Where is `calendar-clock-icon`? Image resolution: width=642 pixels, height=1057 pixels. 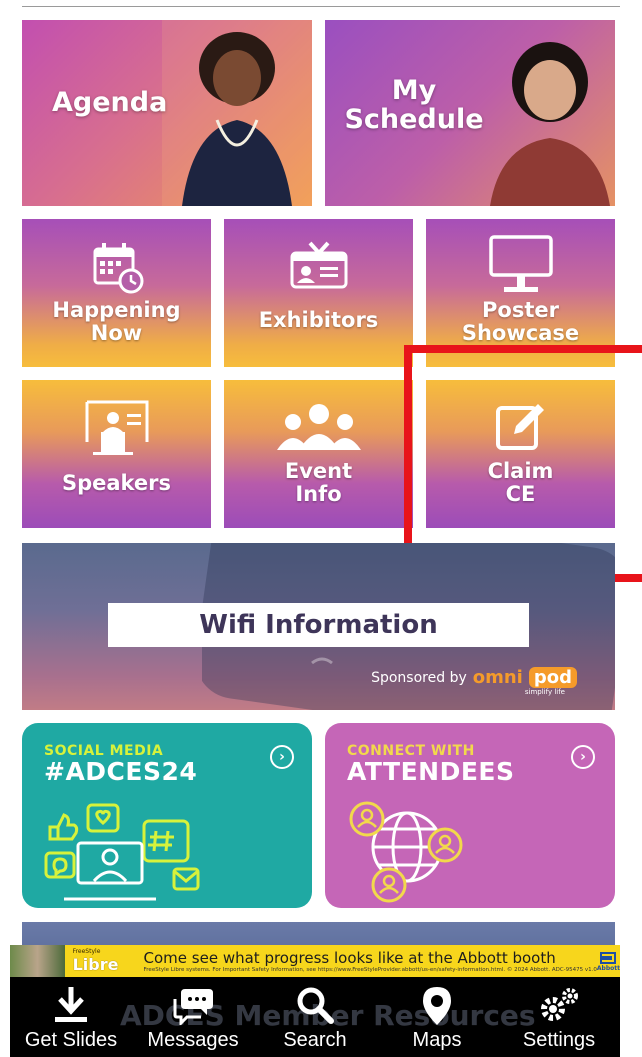
calendar-clock-icon is located at coordinates (118, 268).